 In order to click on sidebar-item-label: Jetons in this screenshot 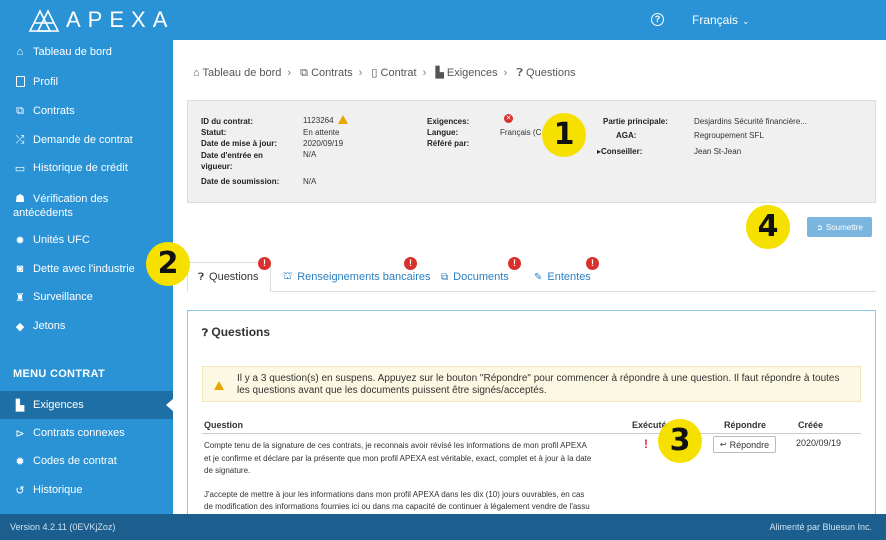, I will do `click(49, 326)`.